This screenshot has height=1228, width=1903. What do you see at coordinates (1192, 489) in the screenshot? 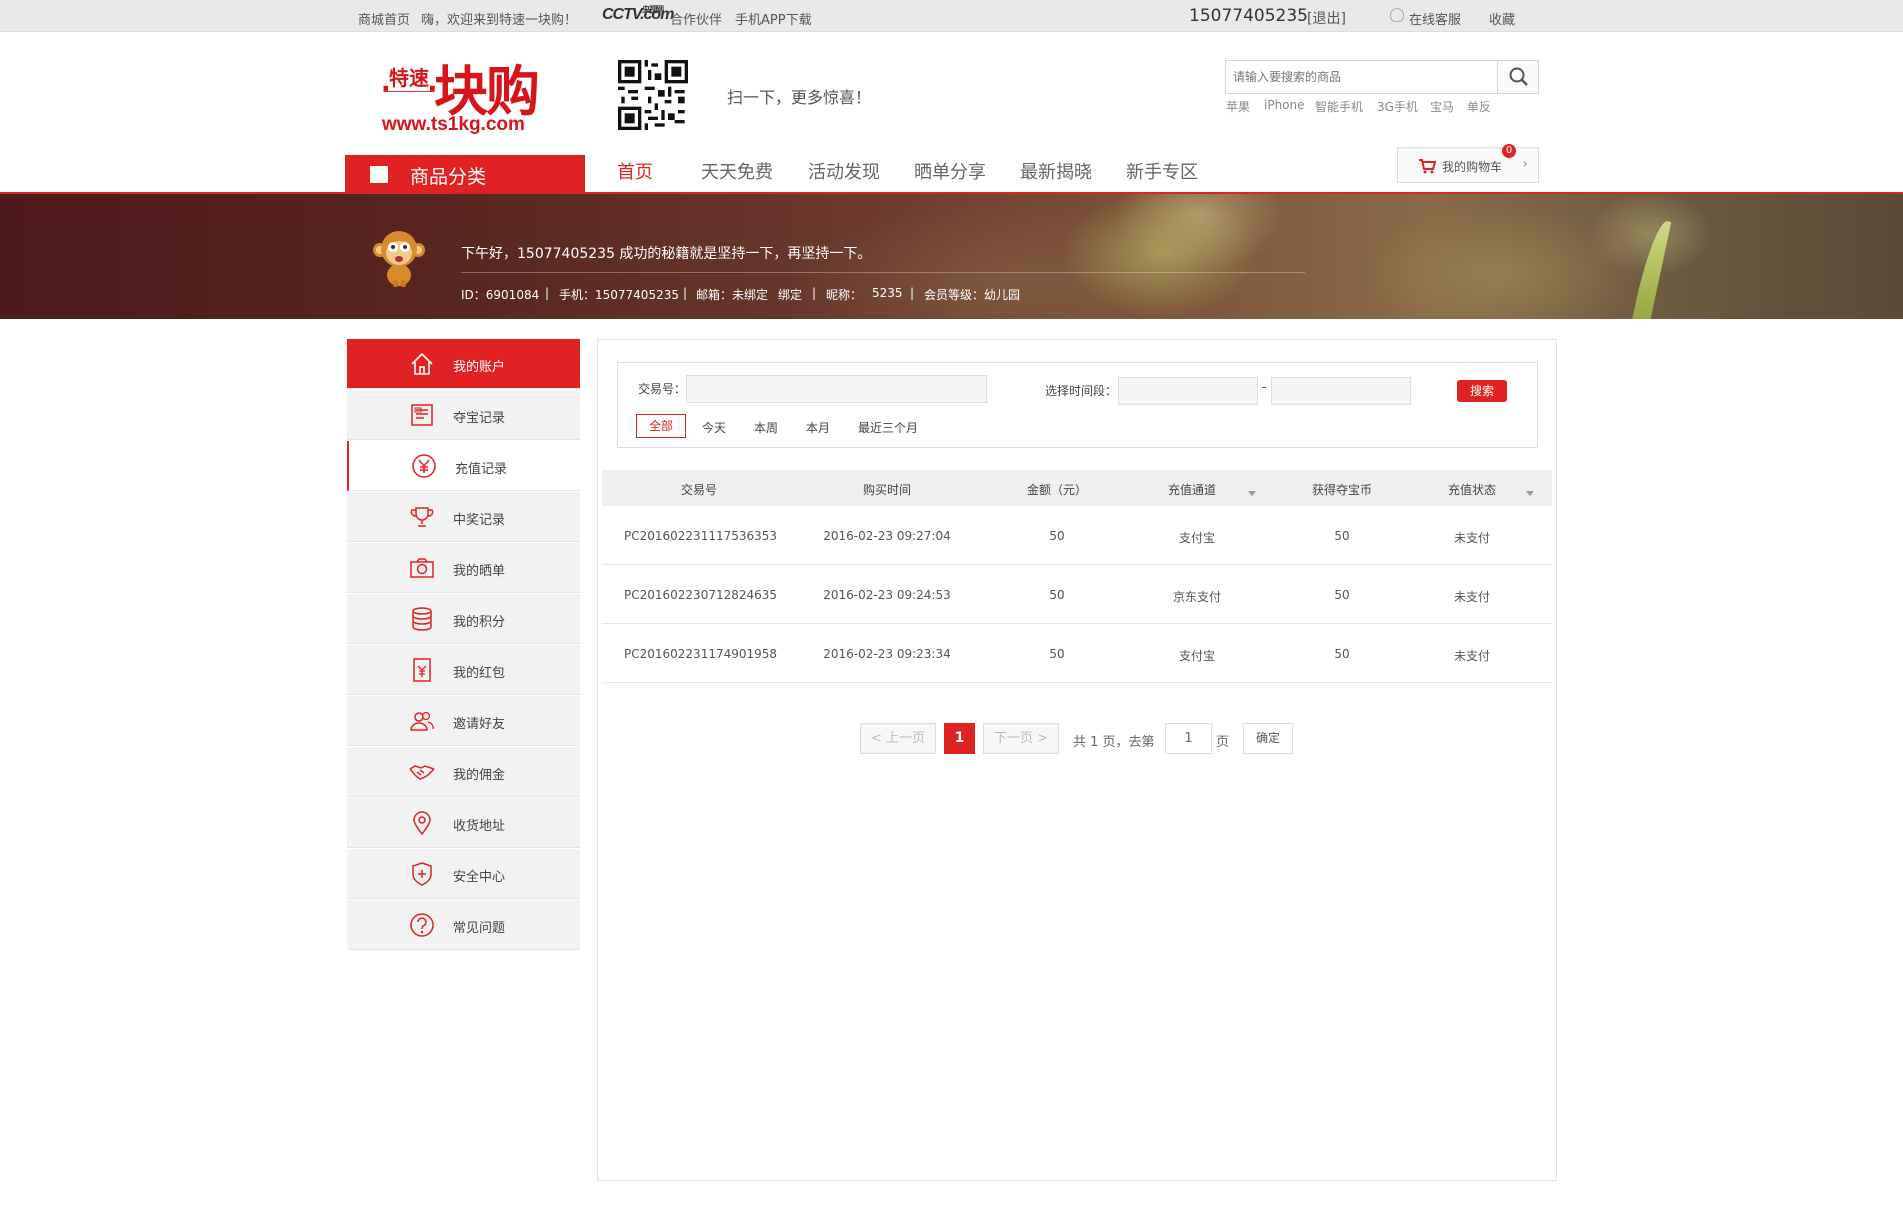
I see `column-header: 充值通道` at bounding box center [1192, 489].